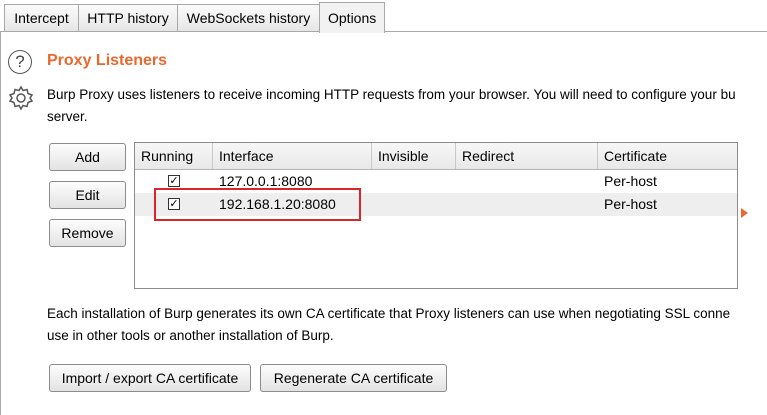 This screenshot has height=415, width=767. I want to click on highlight-box, so click(257, 204).